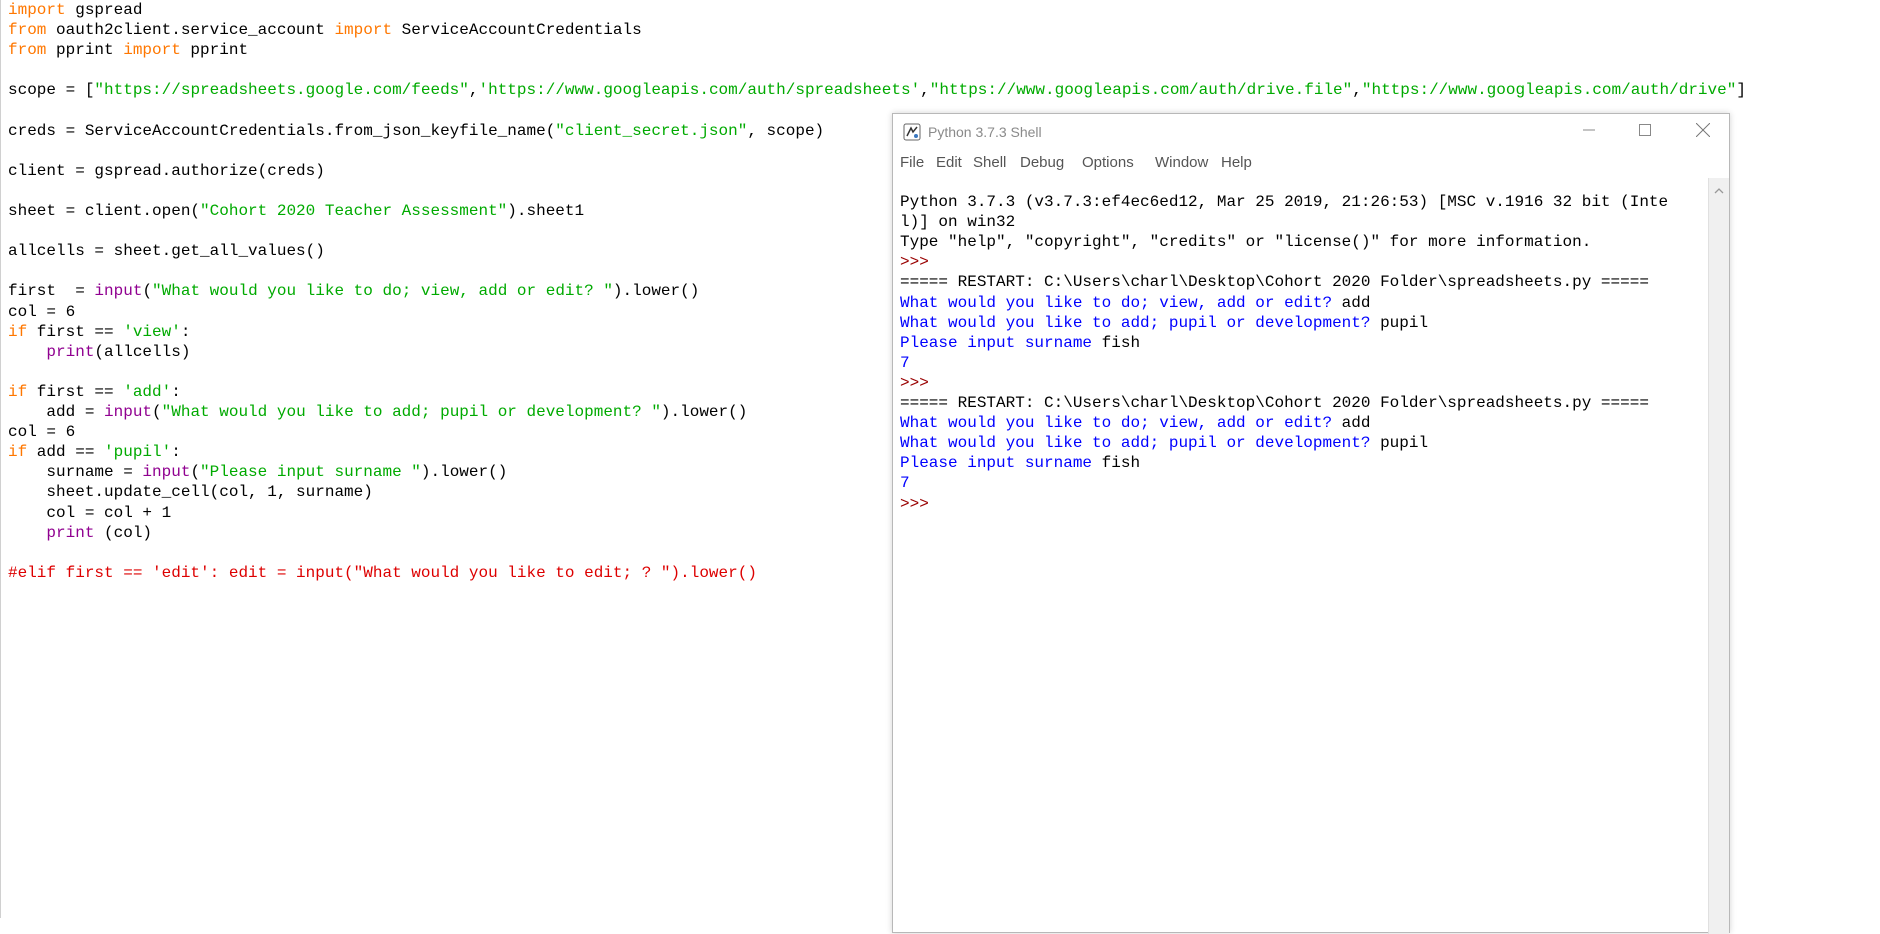 Image resolution: width=1880 pixels, height=934 pixels. Describe the element at coordinates (142, 351) in the screenshot. I see `code-token: (allcells)` at that location.